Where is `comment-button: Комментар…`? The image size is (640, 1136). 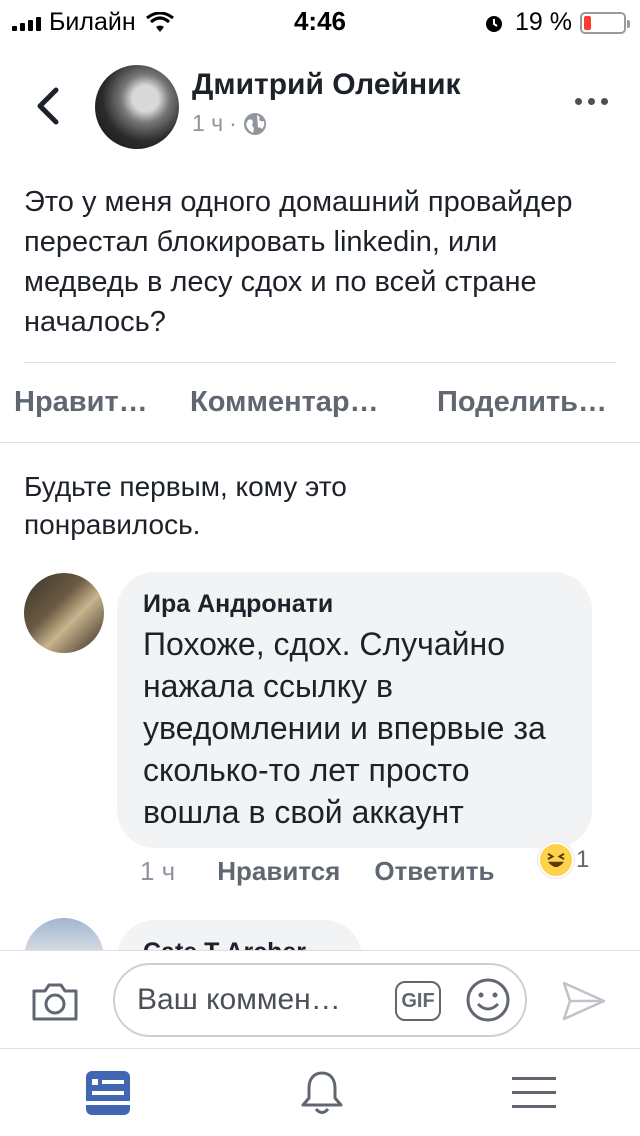
comment-button: Комментар… is located at coordinates (284, 402).